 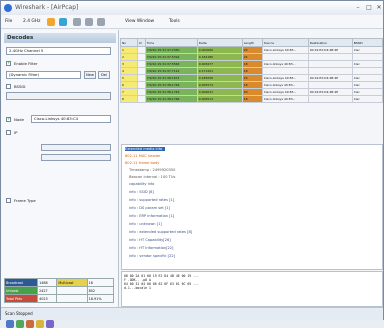 I want to click on tree-item: Timestamp : 2499920350, so click(x=152, y=170).